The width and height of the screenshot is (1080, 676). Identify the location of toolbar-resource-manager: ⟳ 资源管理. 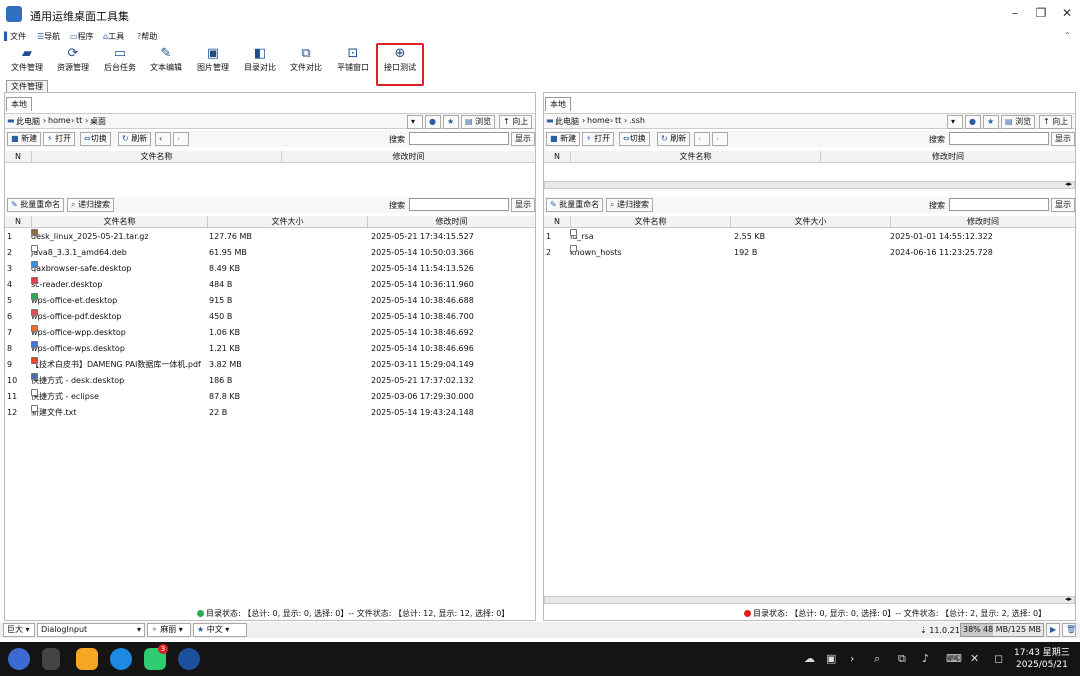
(73, 61).